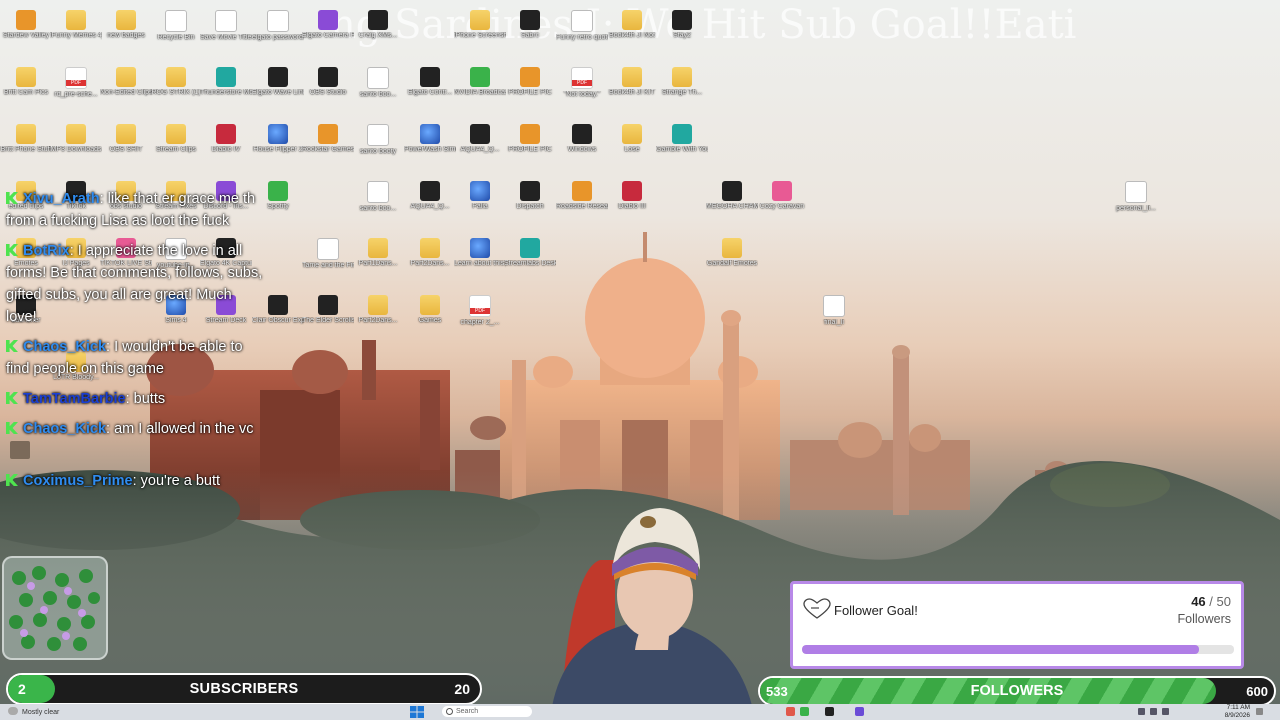 This screenshot has width=1280, height=720. What do you see at coordinates (226, 26) in the screenshot?
I see `desktop-icon: Save Movie Titles` at bounding box center [226, 26].